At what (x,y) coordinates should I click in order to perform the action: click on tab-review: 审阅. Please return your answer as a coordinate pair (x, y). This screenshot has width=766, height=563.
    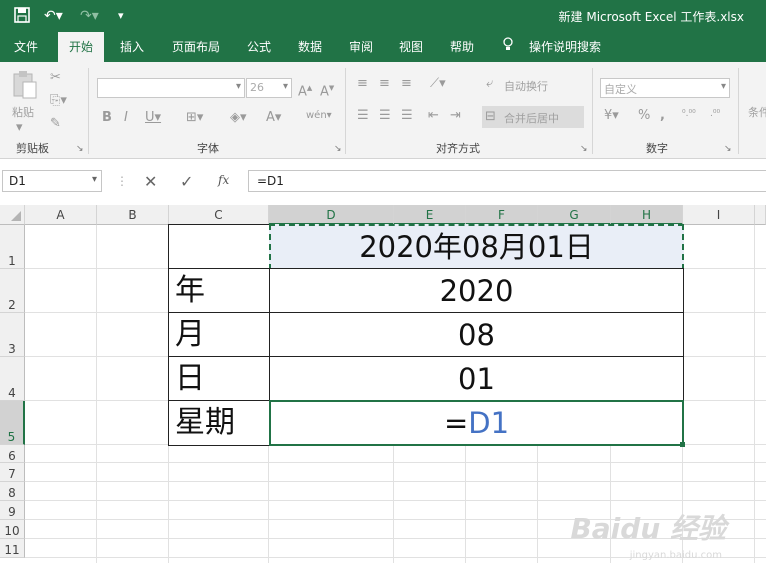
    Looking at the image, I should click on (361, 47).